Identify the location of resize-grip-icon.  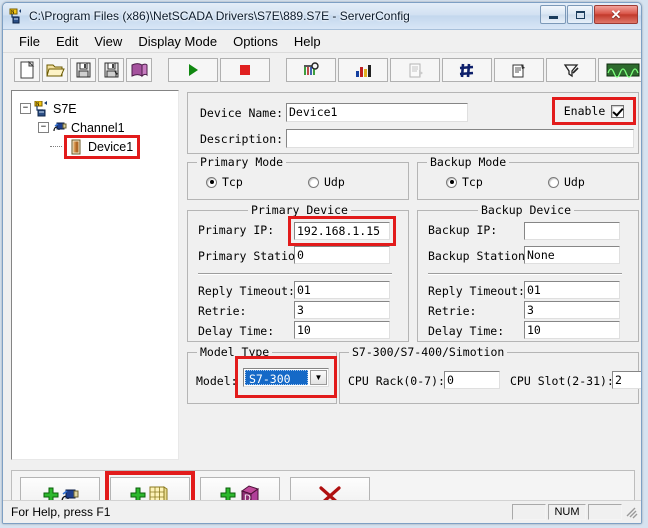
(631, 512).